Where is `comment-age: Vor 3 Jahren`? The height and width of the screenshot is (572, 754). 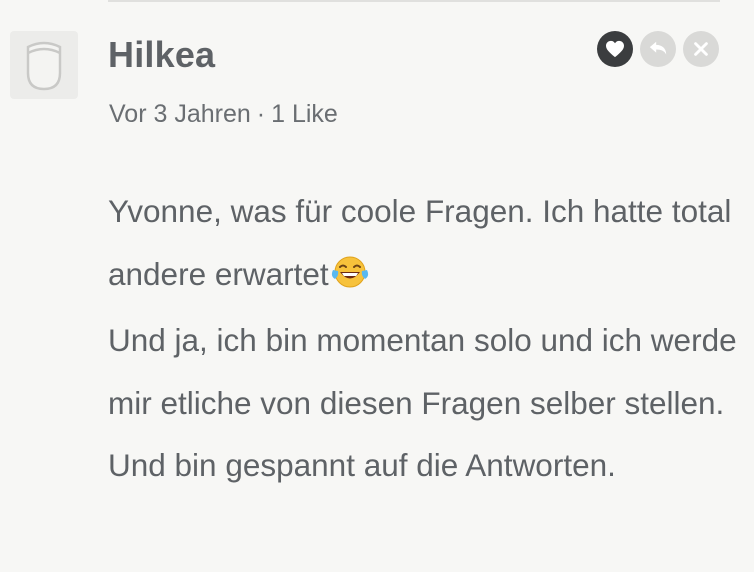 comment-age: Vor 3 Jahren is located at coordinates (180, 114).